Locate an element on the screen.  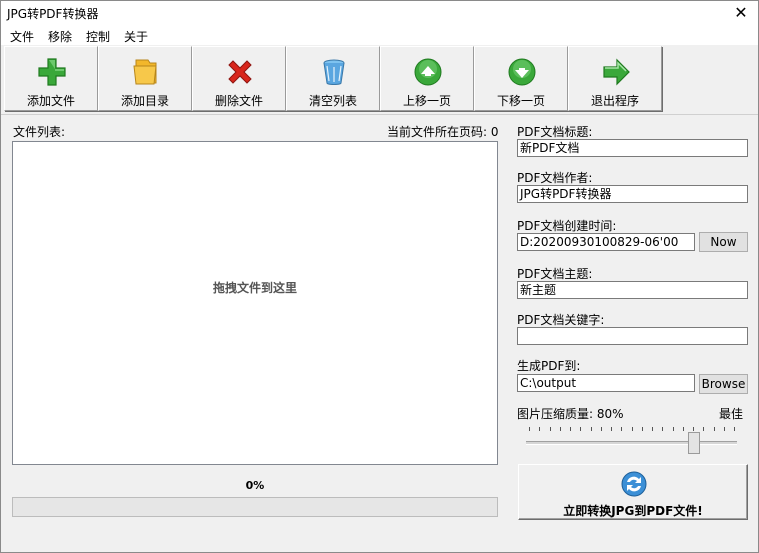
convert-label: 立即转换JPG到PDF文件! is located at coordinates (633, 511).